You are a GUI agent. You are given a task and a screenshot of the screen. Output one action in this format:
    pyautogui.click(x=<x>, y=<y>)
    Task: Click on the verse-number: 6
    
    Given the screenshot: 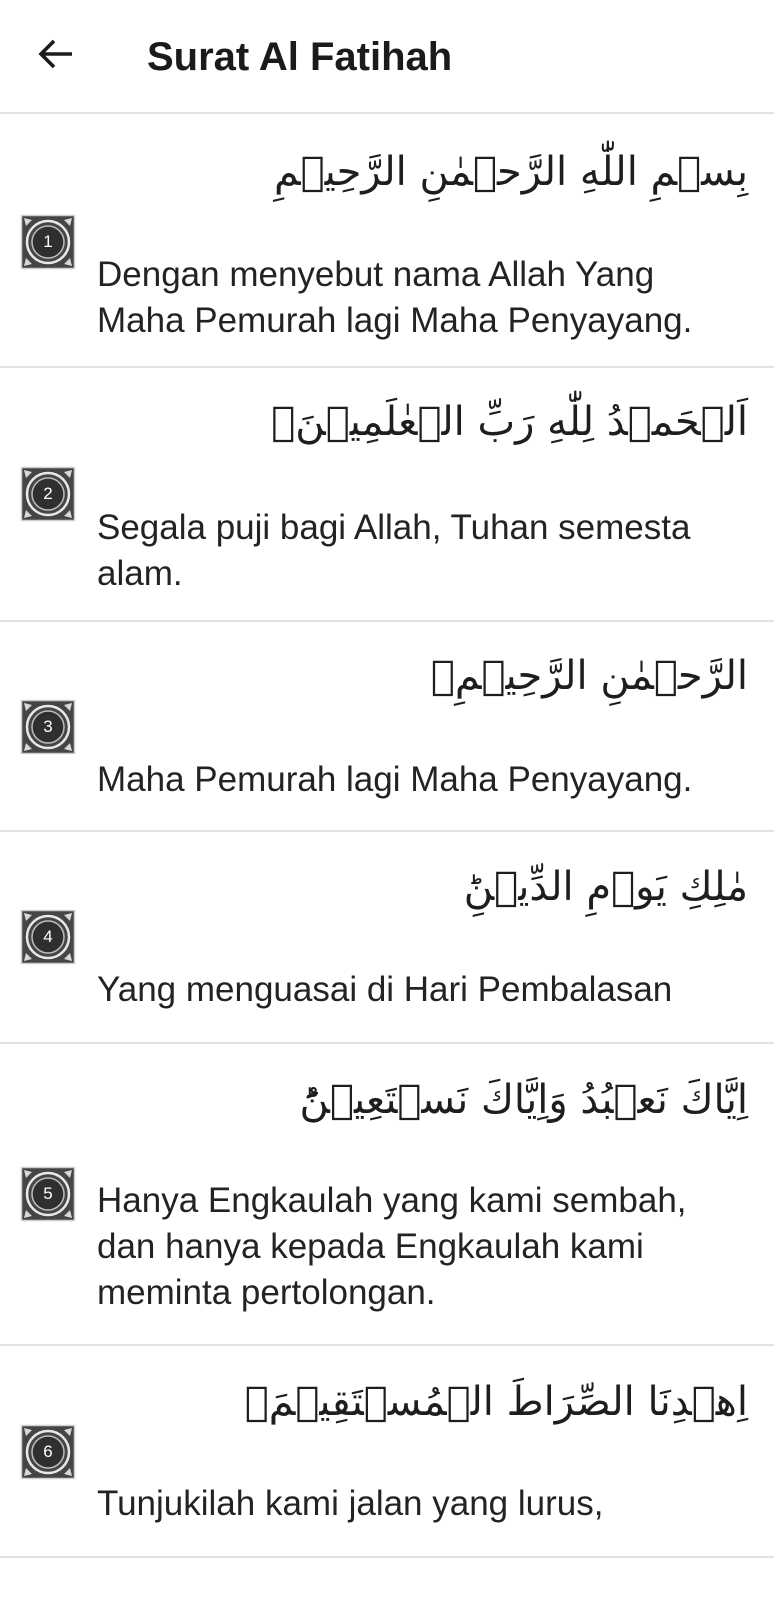 What is the action you would take?
    pyautogui.click(x=48, y=1451)
    